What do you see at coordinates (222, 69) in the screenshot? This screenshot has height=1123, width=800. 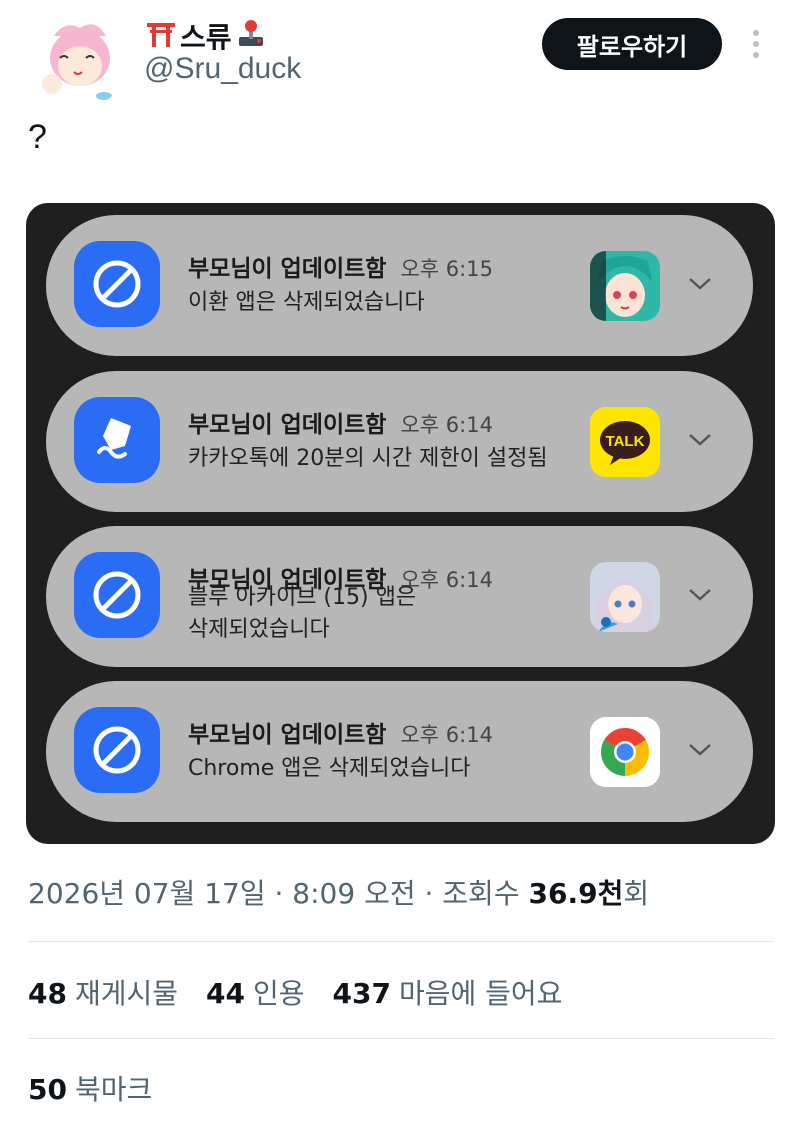 I see `user-handle: @Sru_duck` at bounding box center [222, 69].